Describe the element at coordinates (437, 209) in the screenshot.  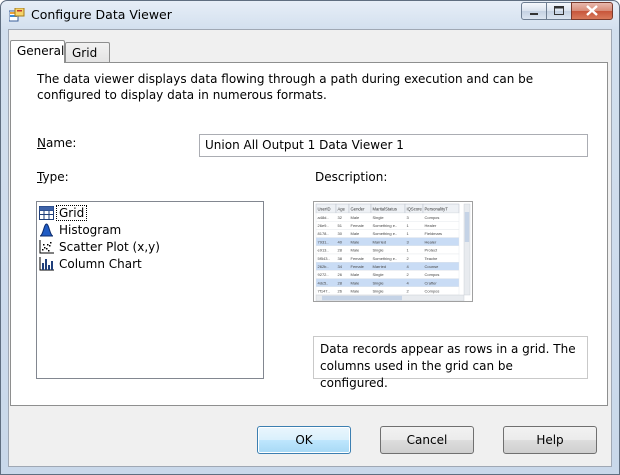
I see `preview-header-text: PersonalityT` at that location.